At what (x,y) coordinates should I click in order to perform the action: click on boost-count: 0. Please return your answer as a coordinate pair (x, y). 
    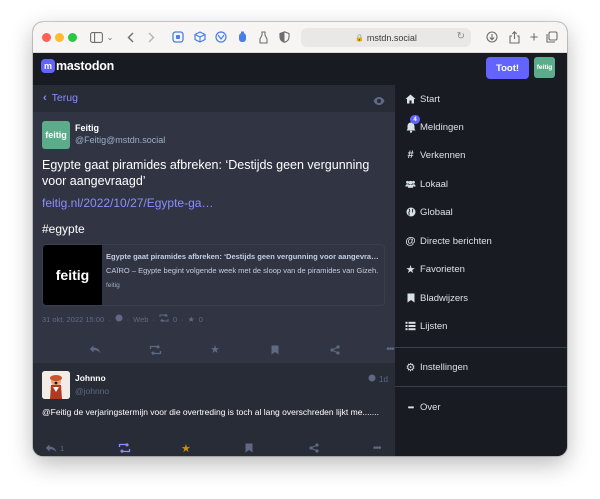
    Looking at the image, I should click on (175, 319).